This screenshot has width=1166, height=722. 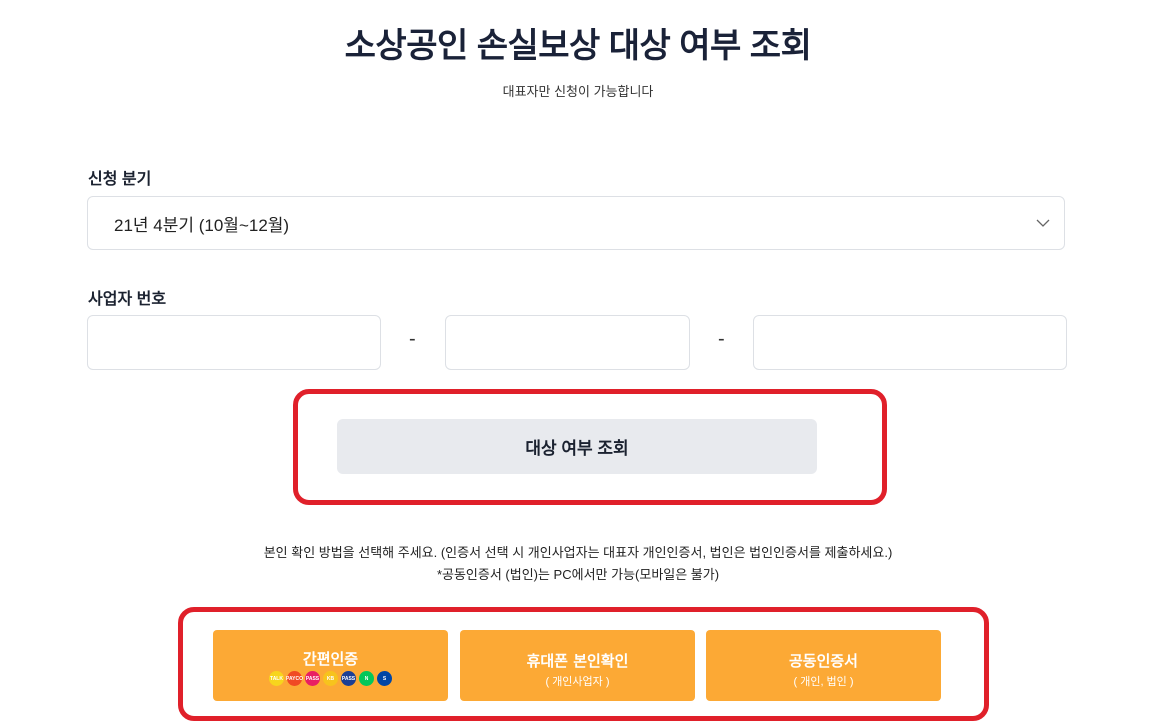 I want to click on bizno-part3-field, so click(x=910, y=342).